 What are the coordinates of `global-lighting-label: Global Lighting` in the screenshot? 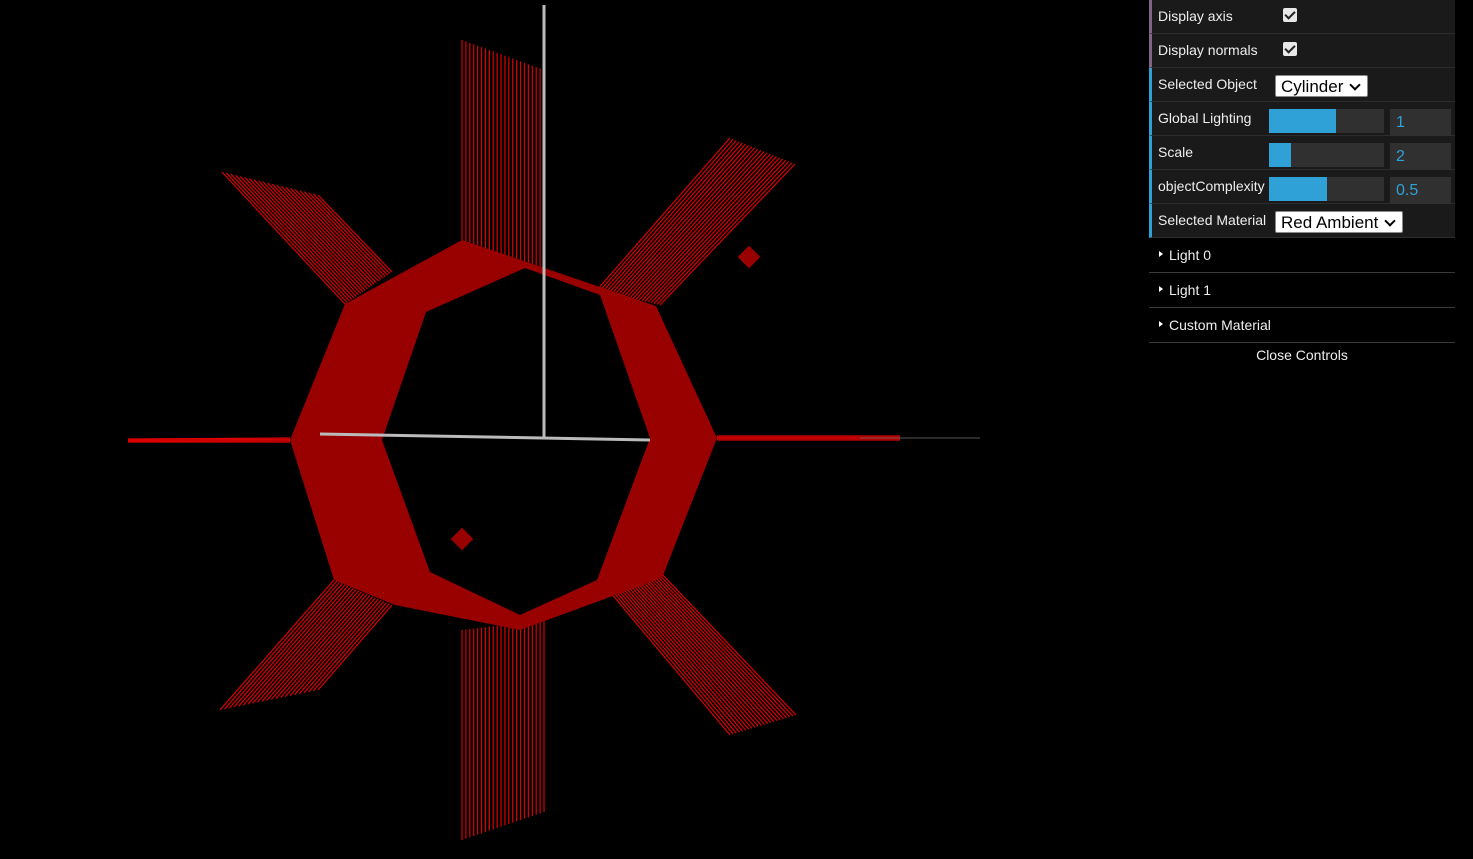 It's located at (1205, 118).